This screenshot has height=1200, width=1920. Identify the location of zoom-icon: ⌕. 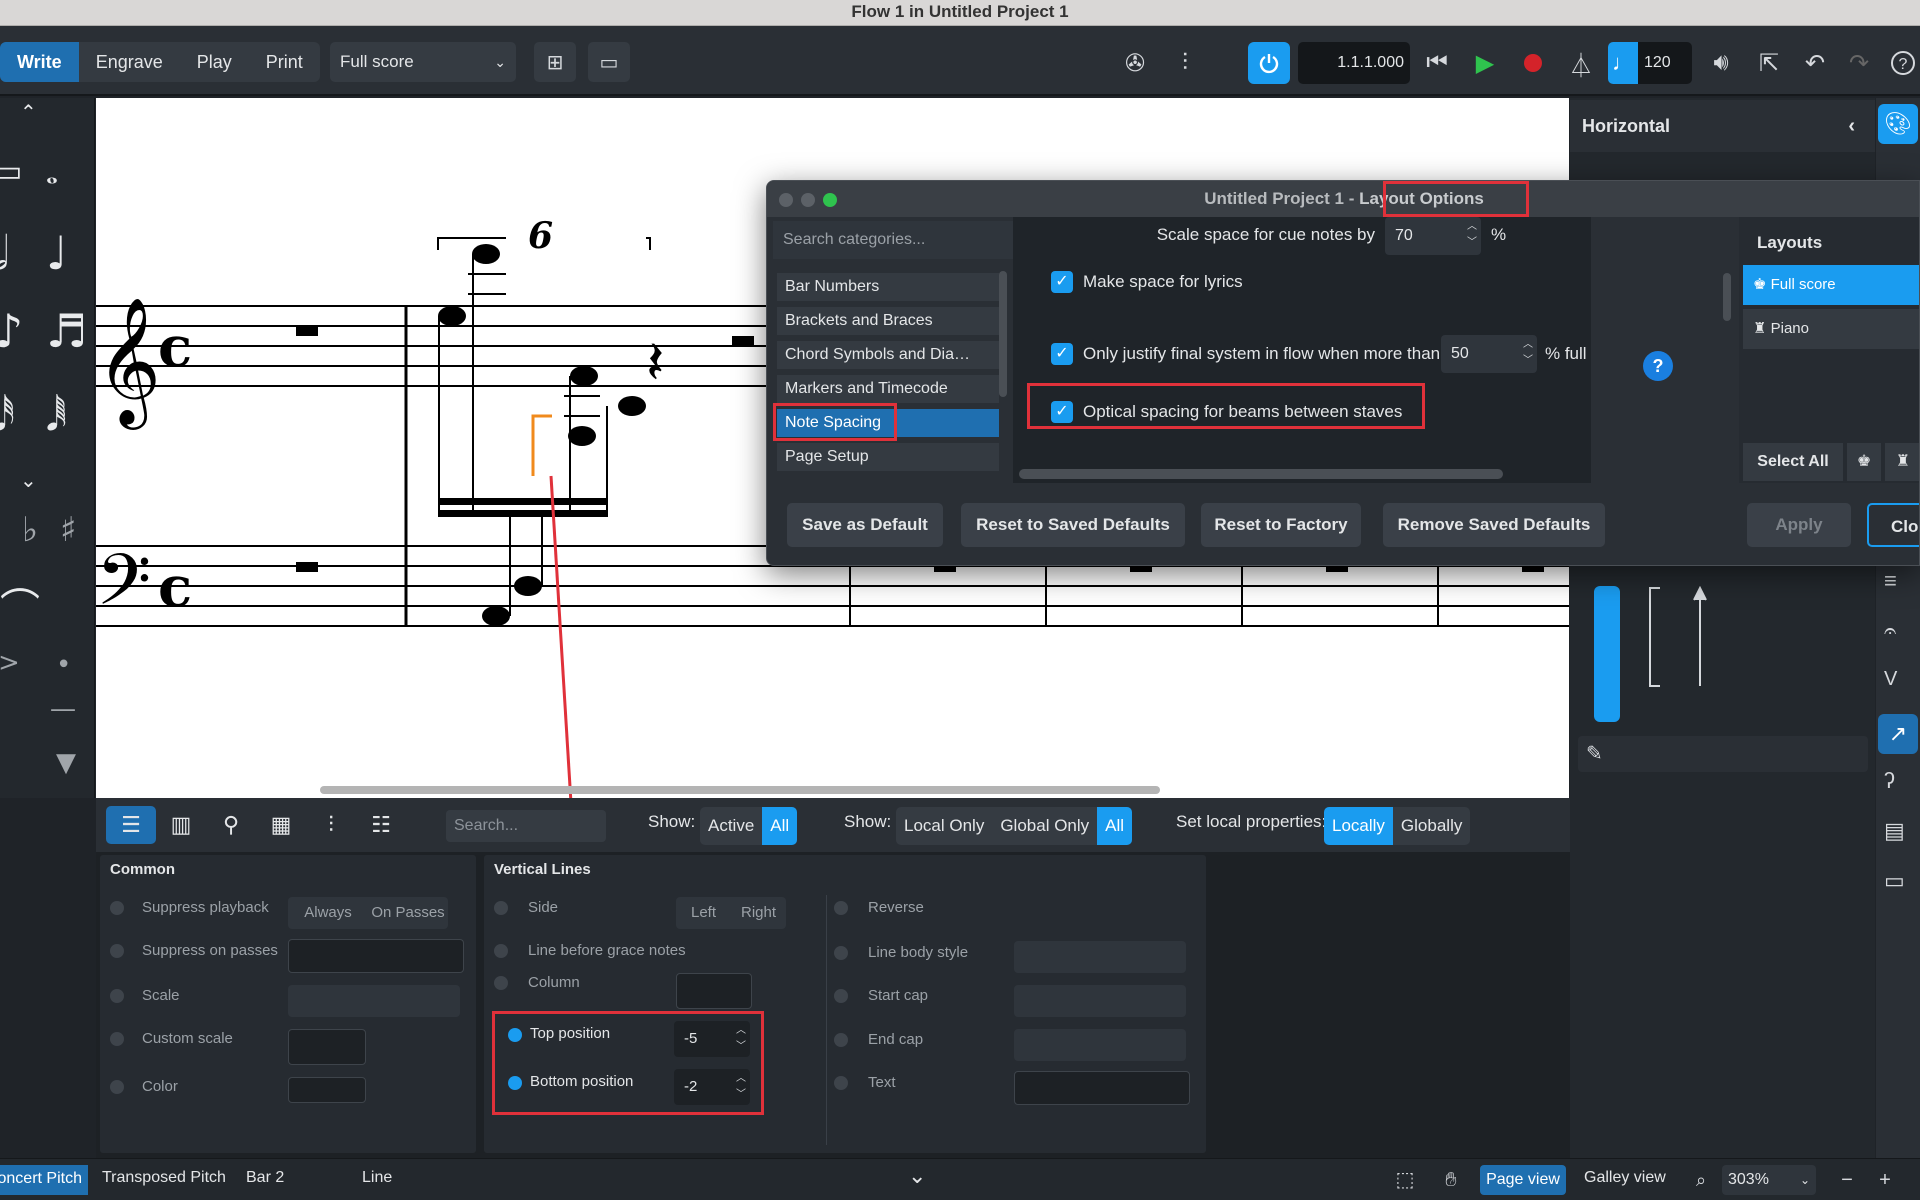
(1701, 1180).